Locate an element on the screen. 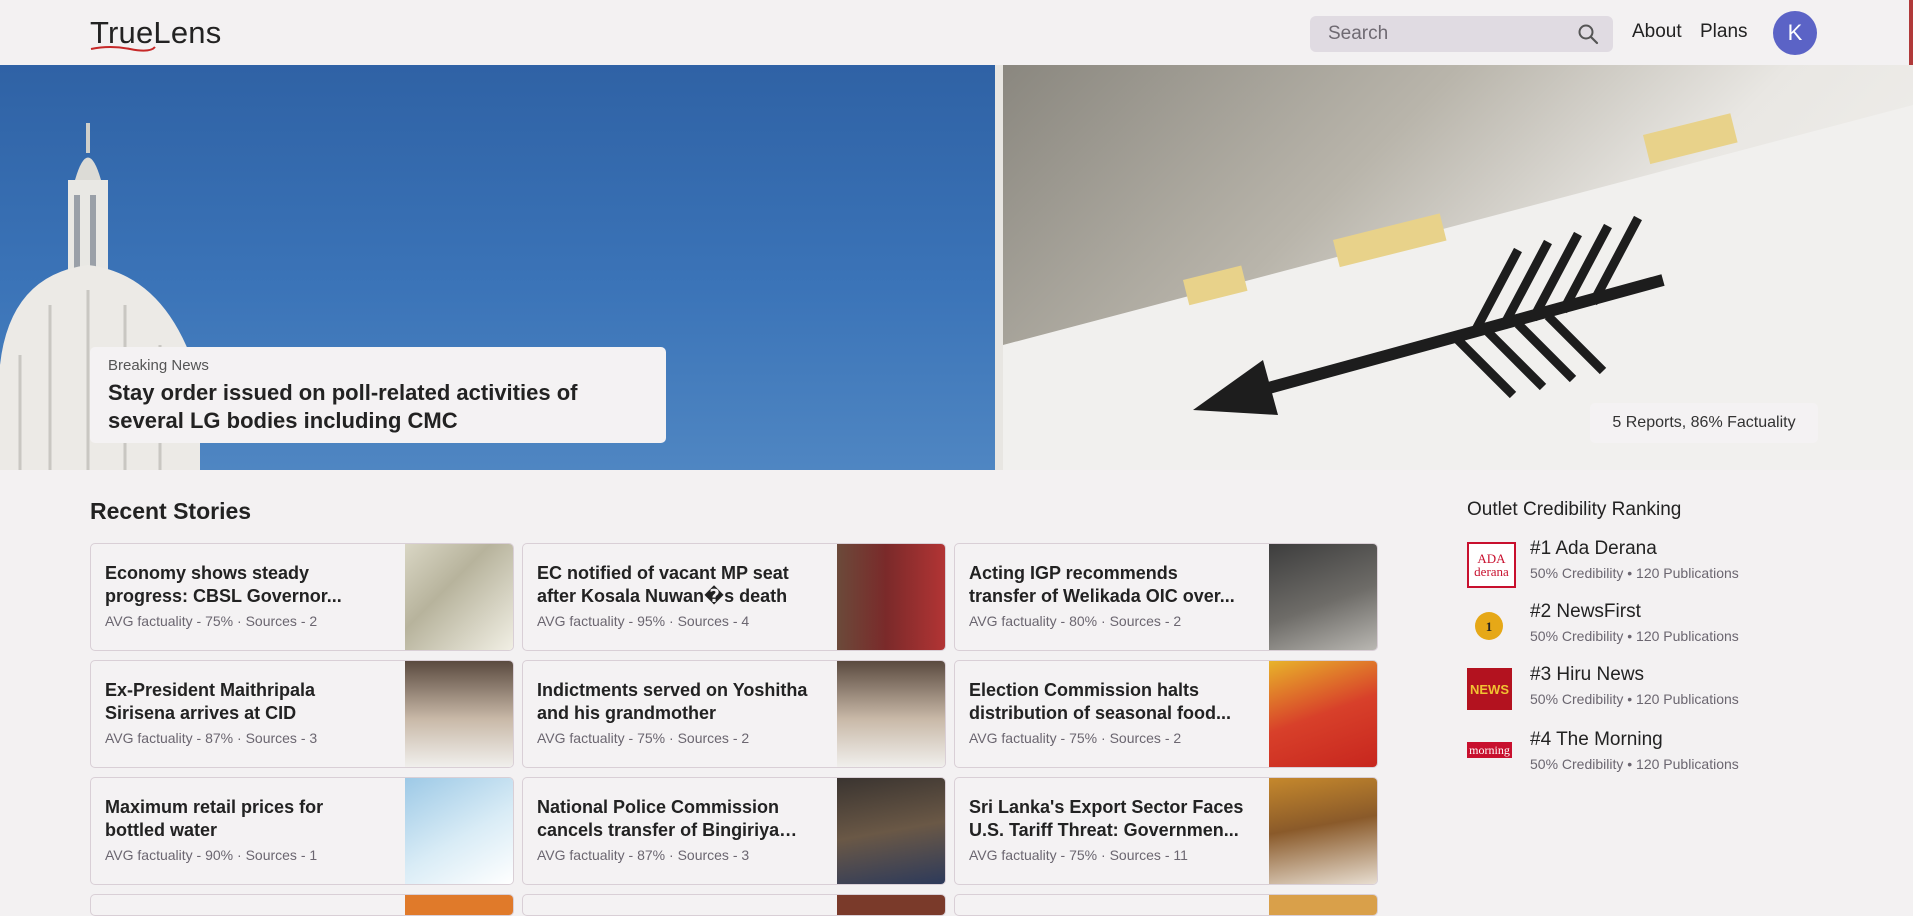  avatar: K is located at coordinates (1795, 33).